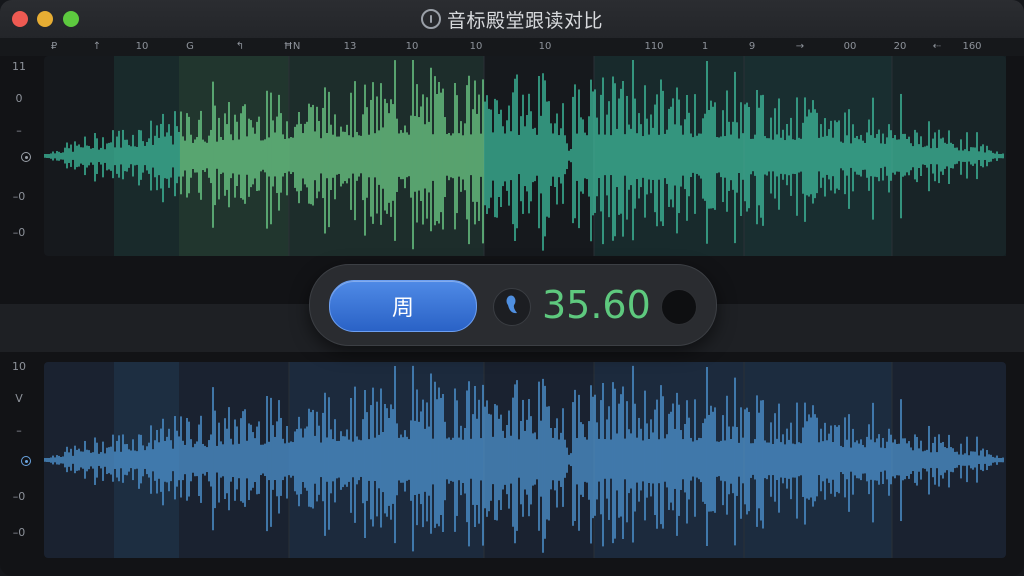 This screenshot has height=576, width=1024. I want to click on axis-label: V, so click(19, 398).